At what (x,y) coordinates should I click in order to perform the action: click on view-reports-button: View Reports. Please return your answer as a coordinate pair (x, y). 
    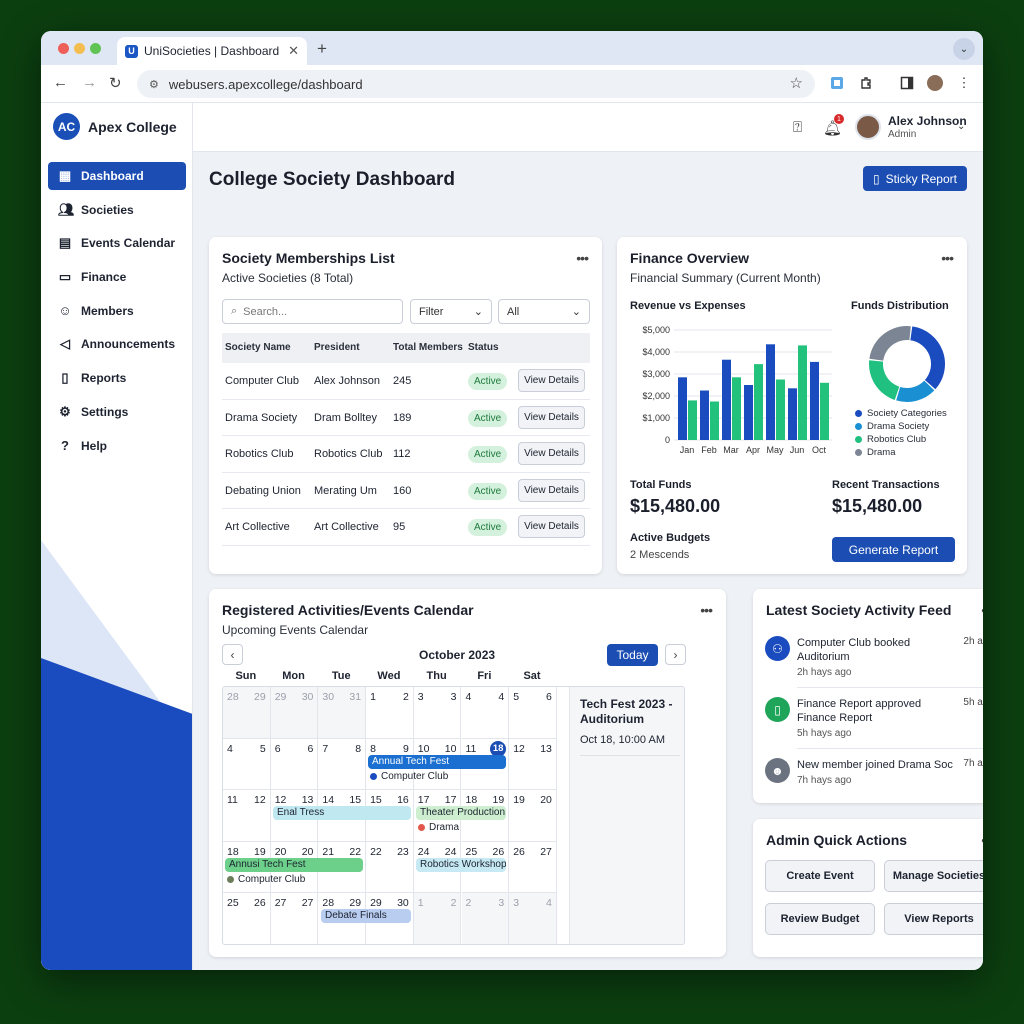
    Looking at the image, I should click on (933, 919).